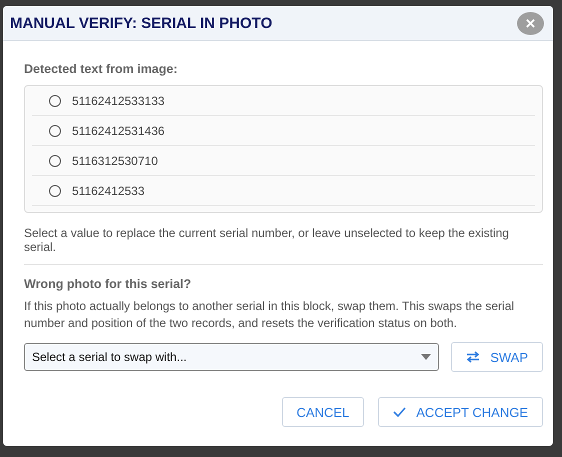 This screenshot has width=562, height=457. Describe the element at coordinates (118, 101) in the screenshot. I see `option-label: 51162412533133` at that location.